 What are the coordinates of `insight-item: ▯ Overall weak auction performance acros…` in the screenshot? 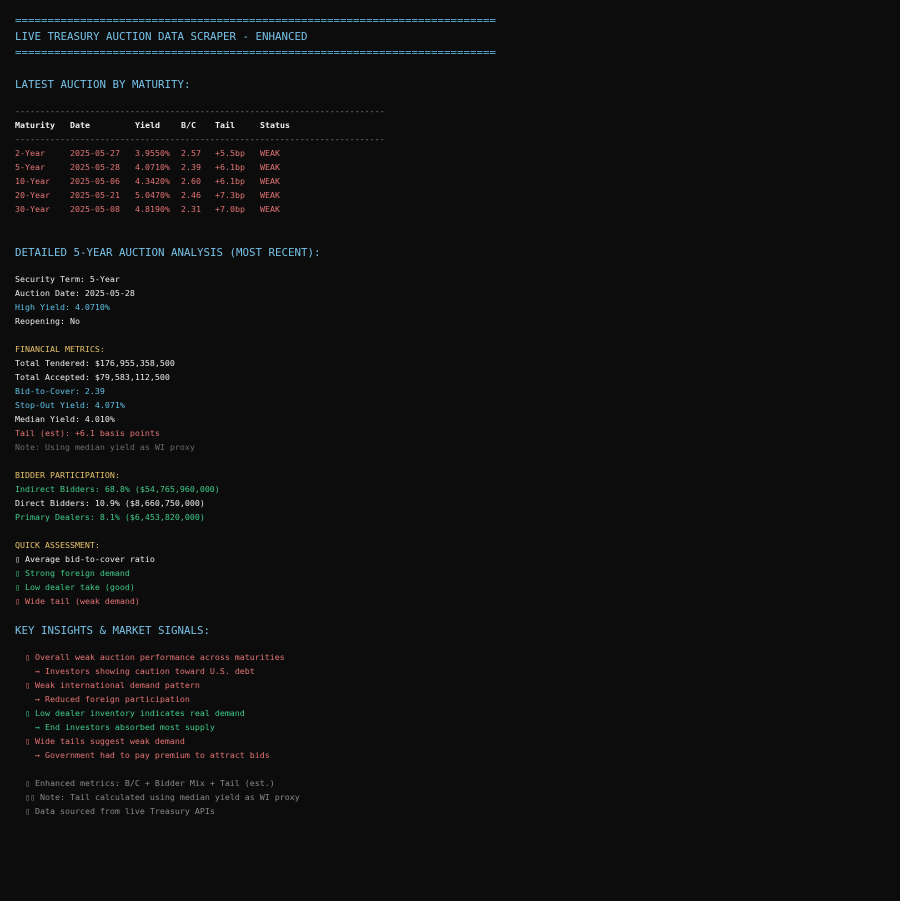 It's located at (155, 657).